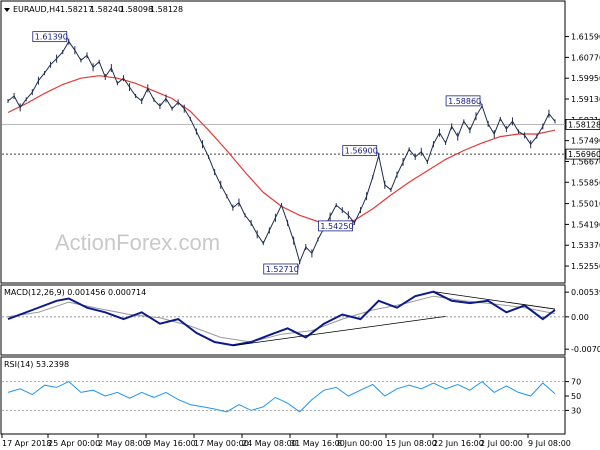 The width and height of the screenshot is (600, 450). I want to click on x-tick-label: 2 May 08:00, so click(123, 443).